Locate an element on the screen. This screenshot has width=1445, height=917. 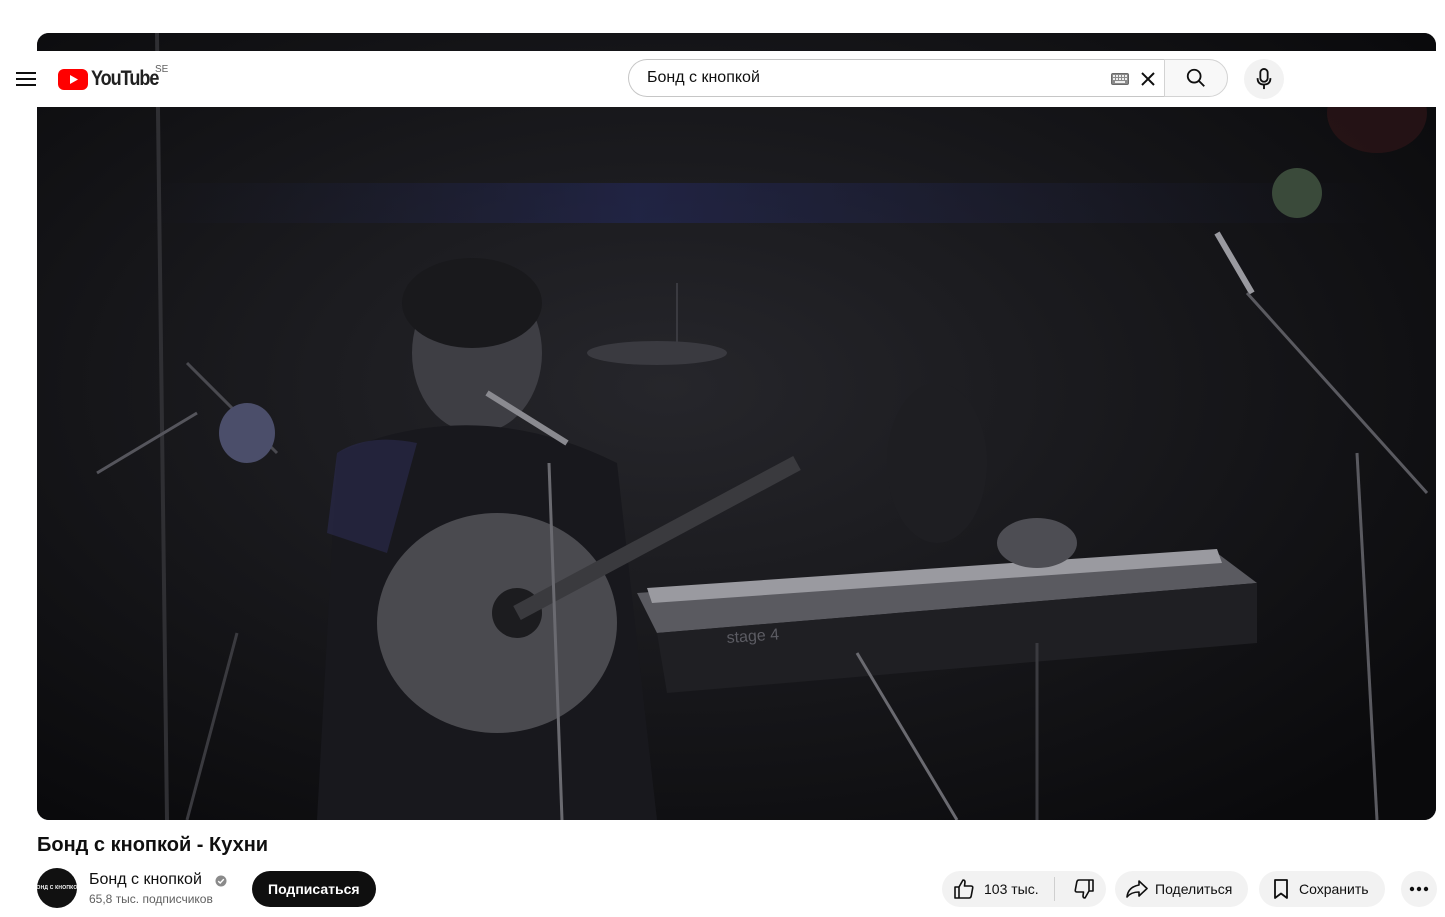
menu-button is located at coordinates (26, 79).